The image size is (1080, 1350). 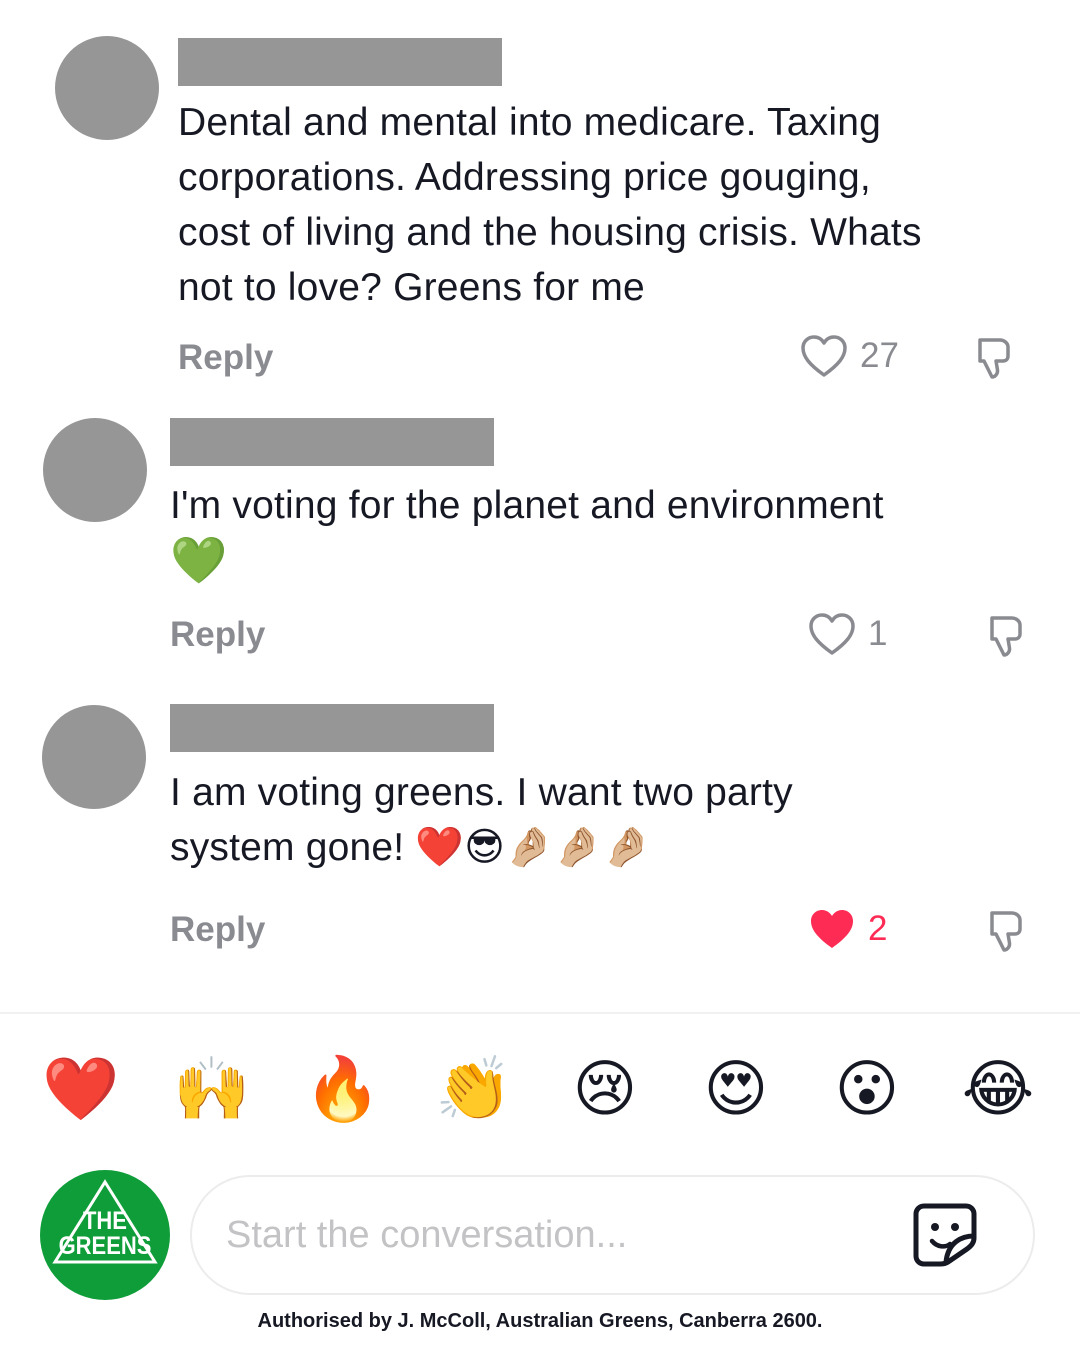 What do you see at coordinates (849, 356) in the screenshot?
I see `like-button: 27` at bounding box center [849, 356].